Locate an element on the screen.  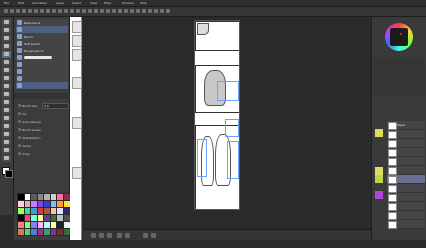
menu-item: Help is located at coordinates (143, 3).